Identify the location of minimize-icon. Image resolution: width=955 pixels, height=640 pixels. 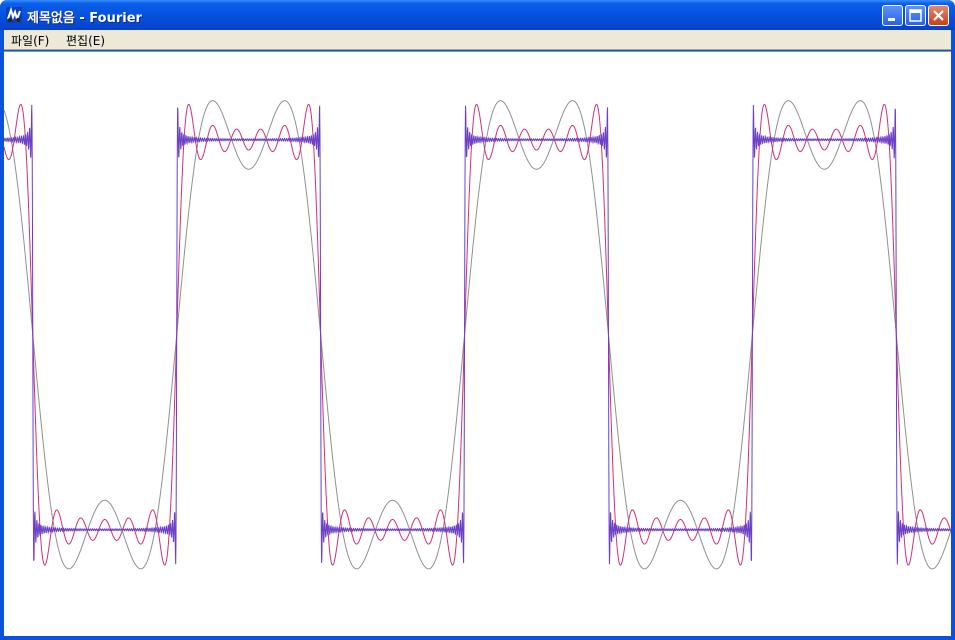
(891, 19).